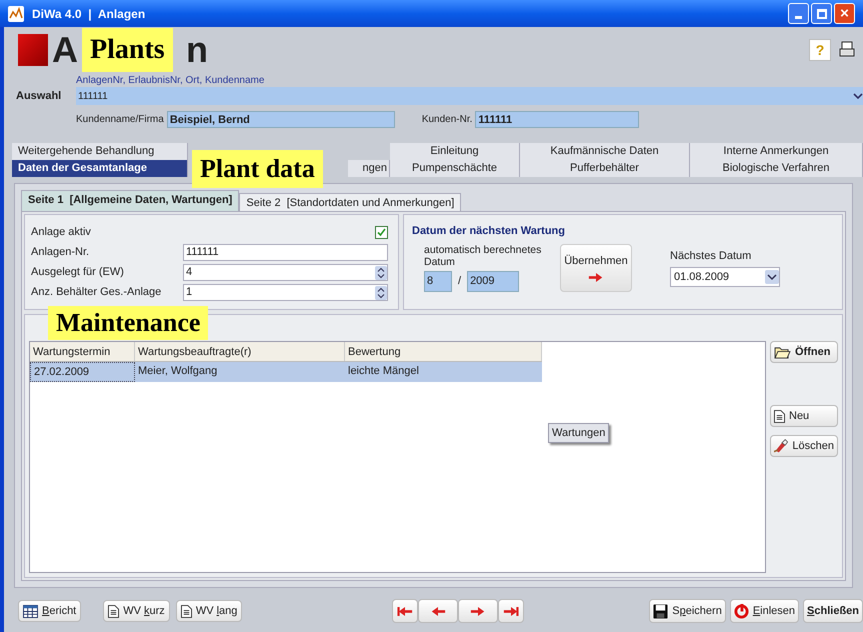  I want to click on last-arrow-icon, so click(511, 611).